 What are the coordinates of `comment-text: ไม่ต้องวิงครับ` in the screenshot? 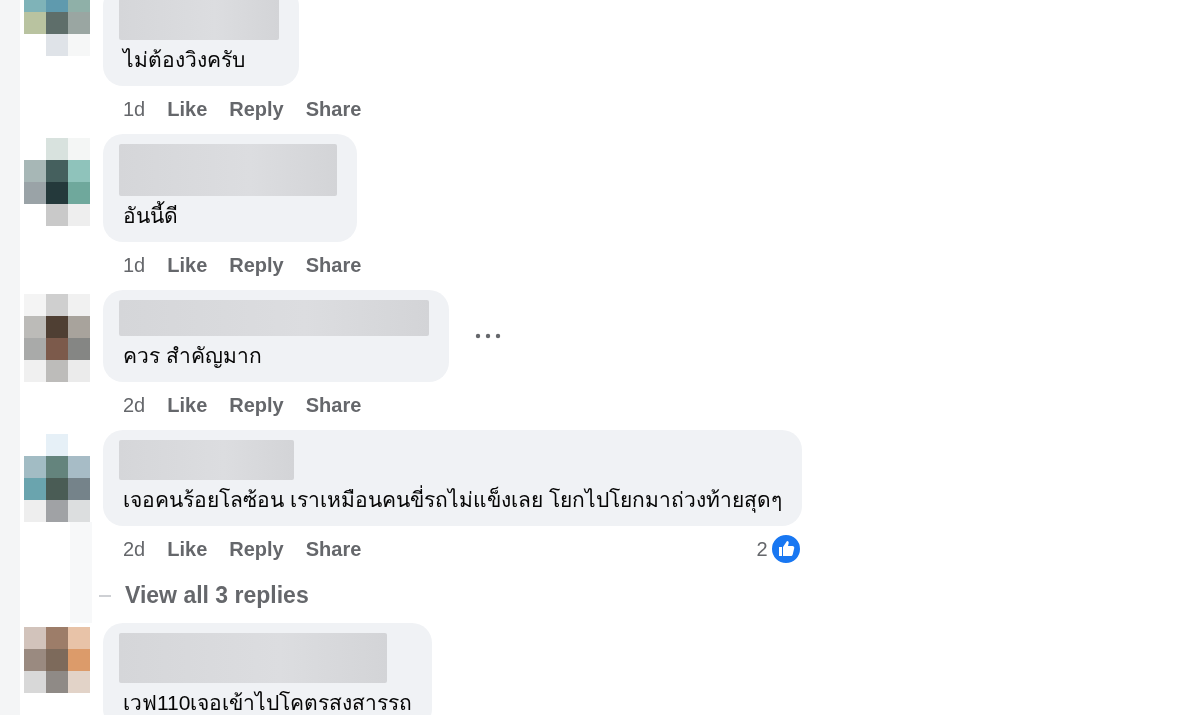 It's located at (184, 60).